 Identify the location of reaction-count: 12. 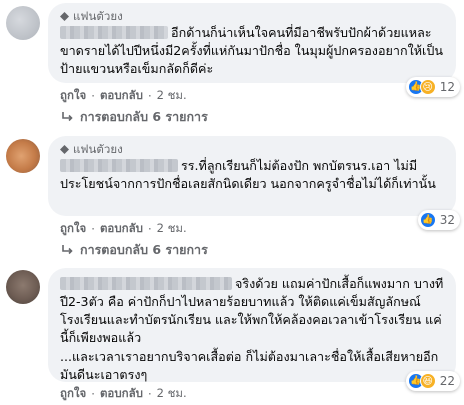
(447, 87).